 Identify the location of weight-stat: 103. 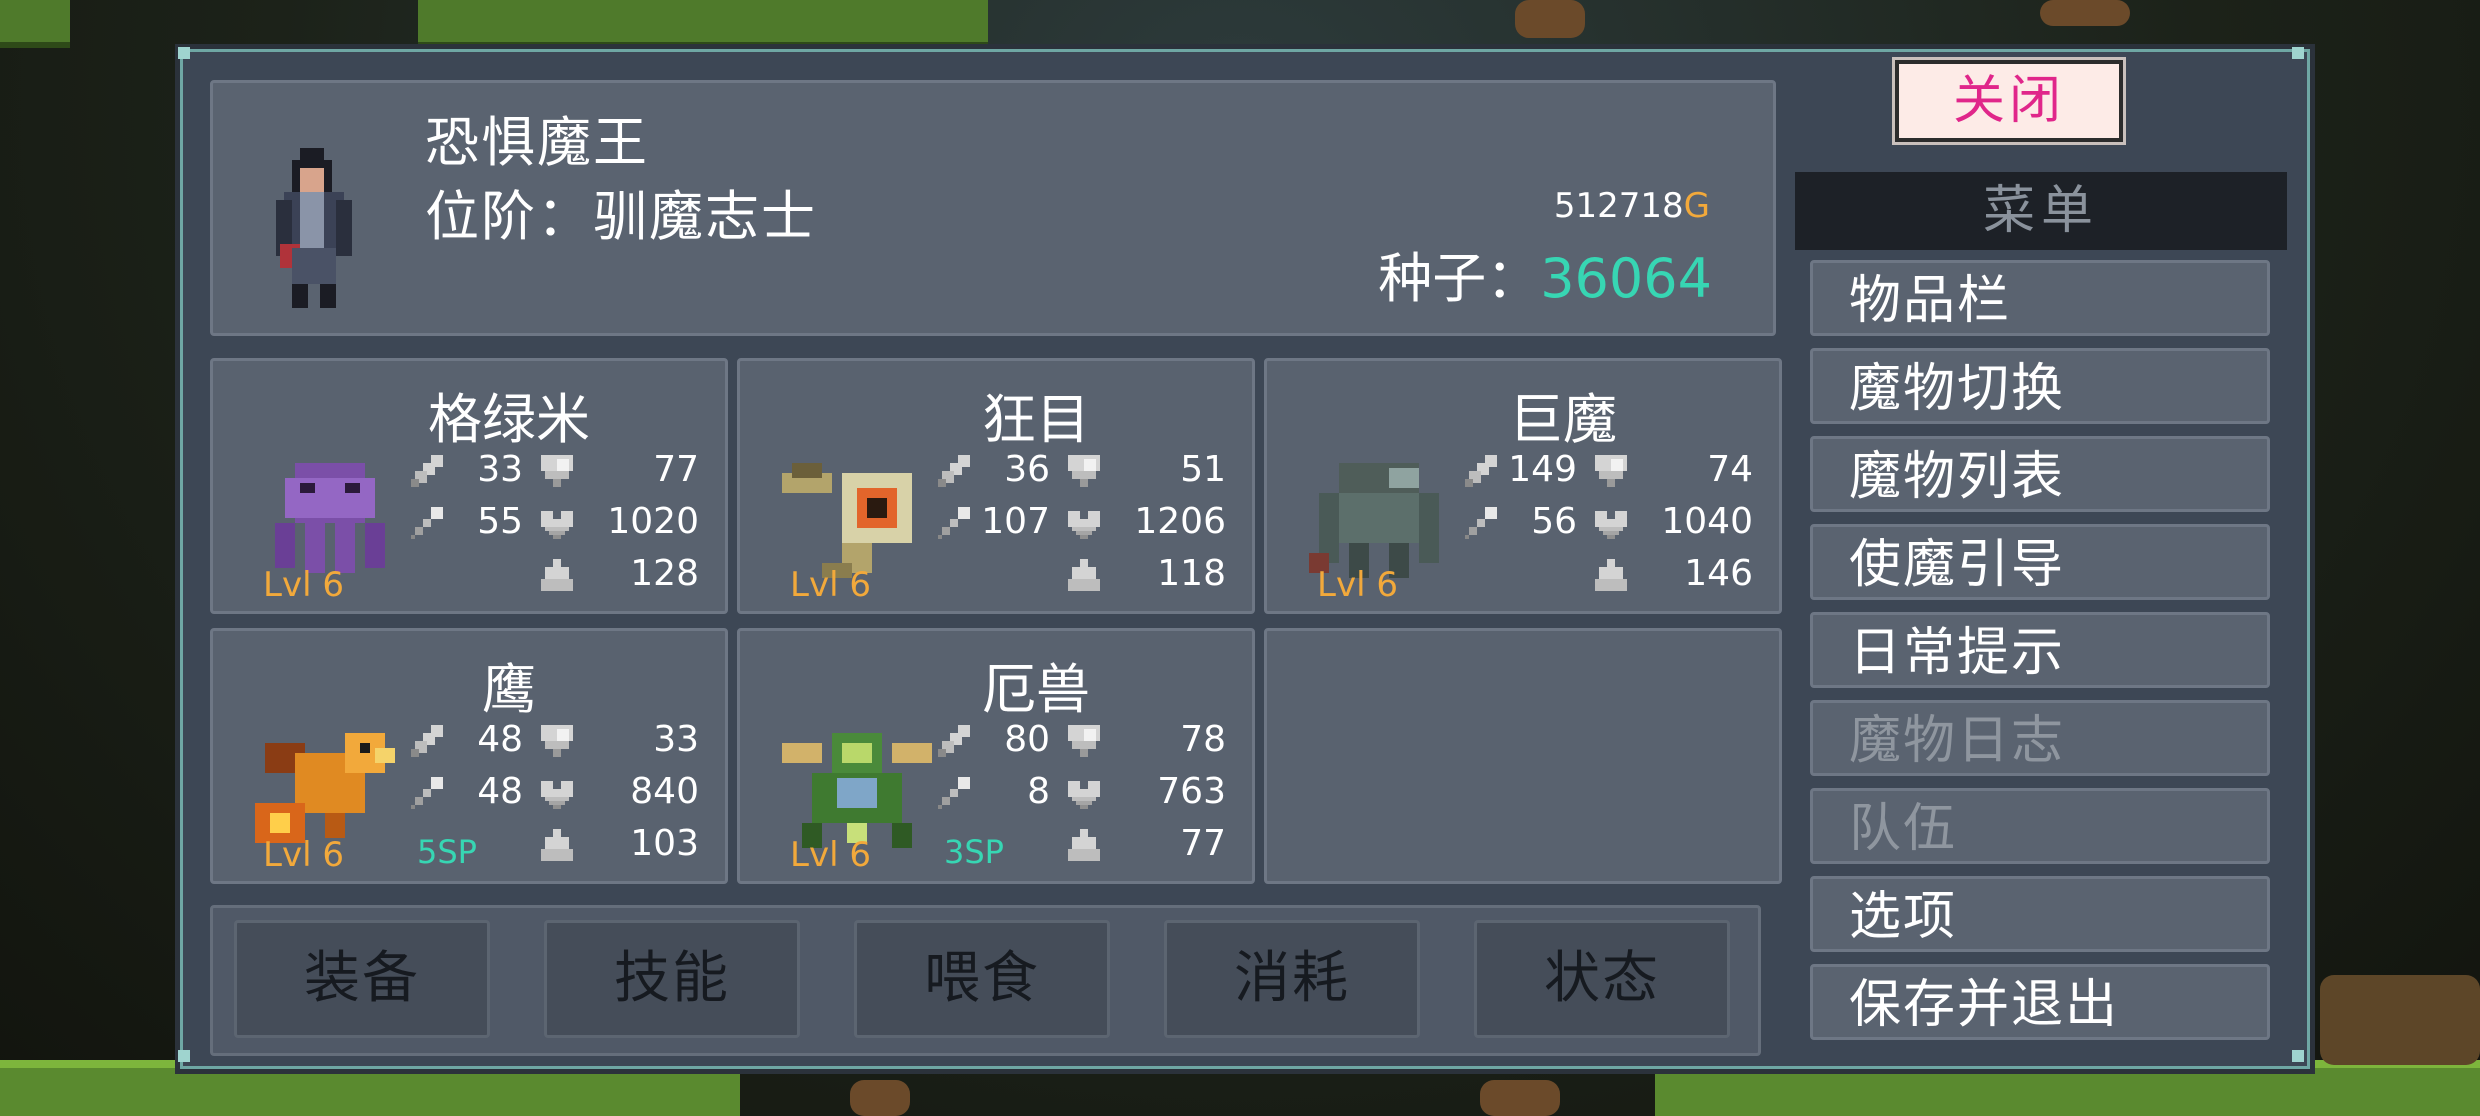
(664, 843).